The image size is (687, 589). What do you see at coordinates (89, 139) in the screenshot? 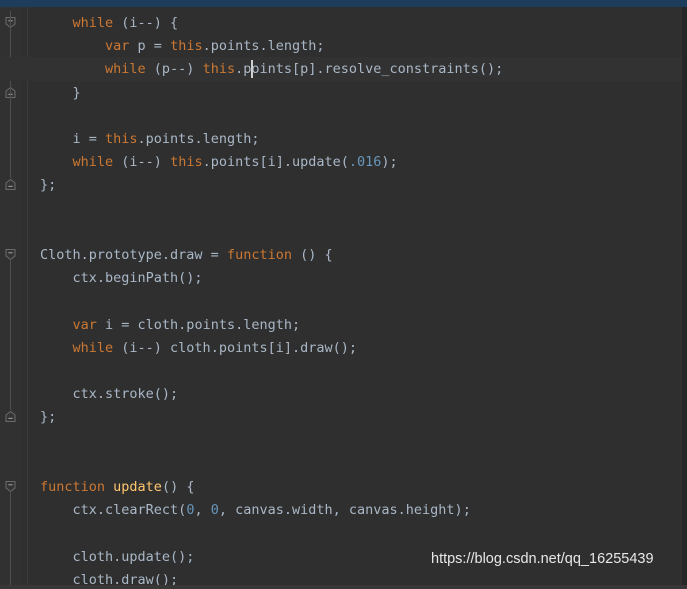
I see `code-token: i =` at bounding box center [89, 139].